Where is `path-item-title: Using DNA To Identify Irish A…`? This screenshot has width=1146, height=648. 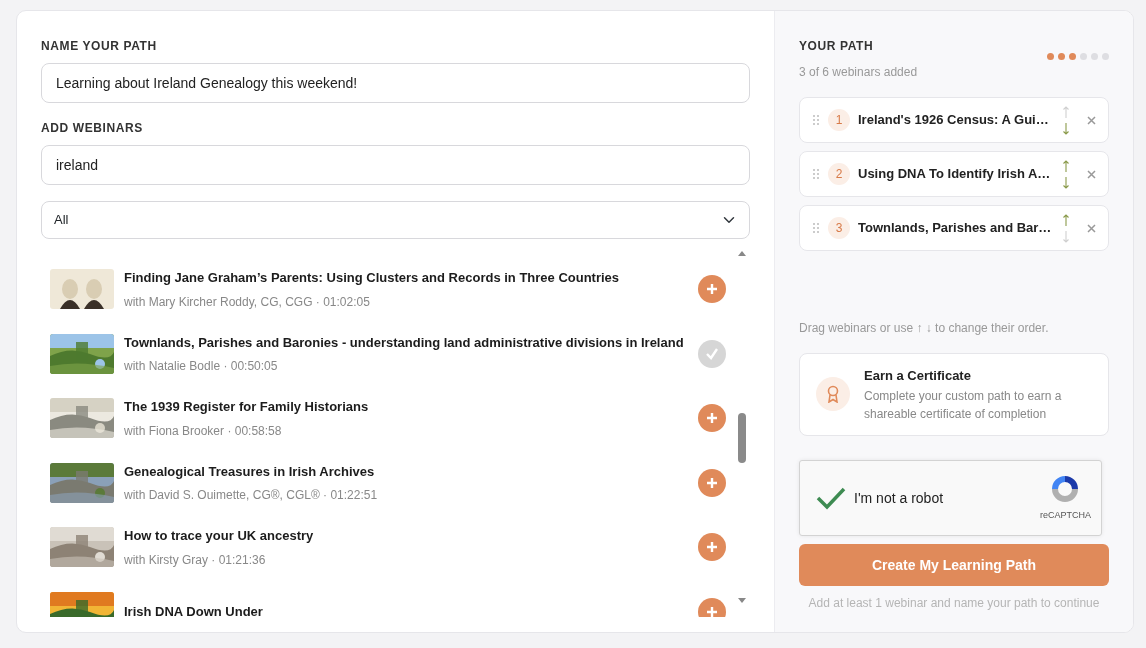
path-item-title: Using DNA To Identify Irish A… is located at coordinates (955, 174).